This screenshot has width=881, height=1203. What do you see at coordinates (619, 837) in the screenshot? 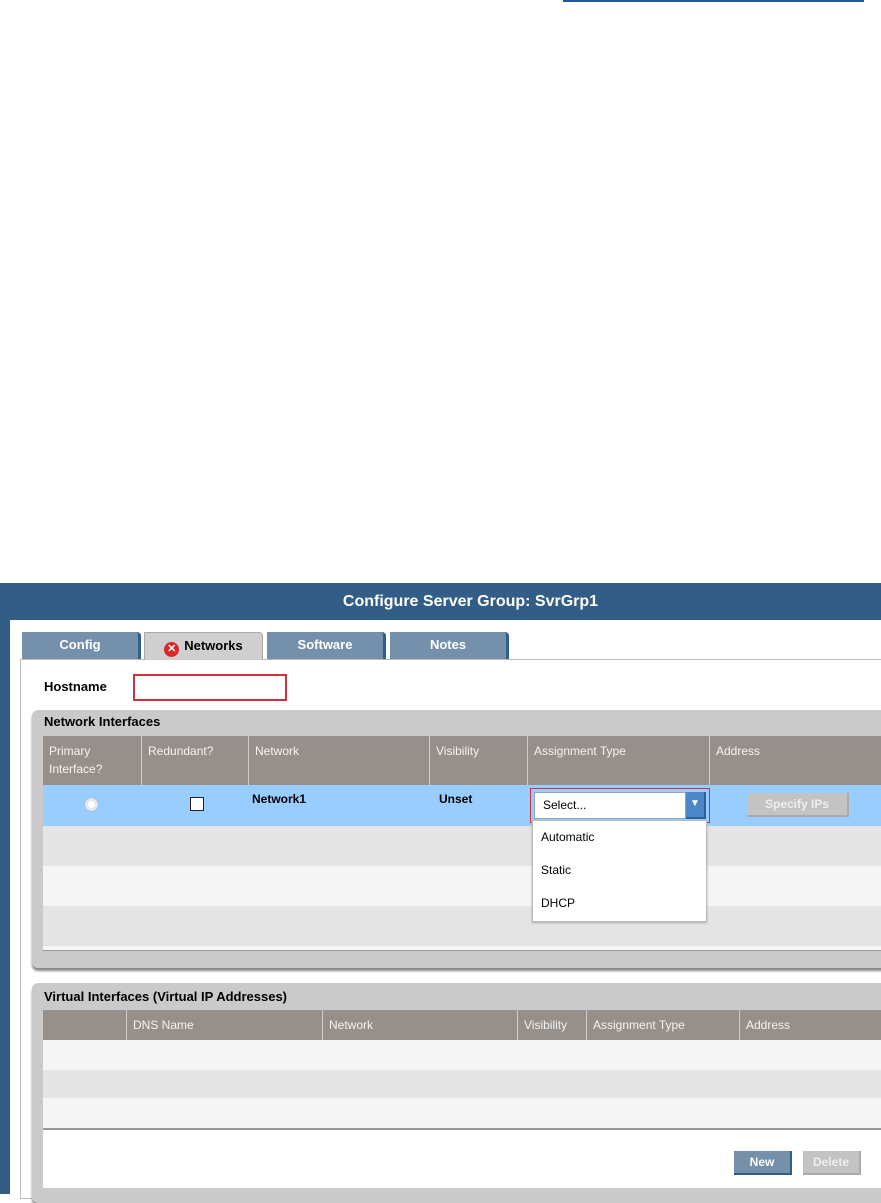
I see `option-automatic: Automatic` at bounding box center [619, 837].